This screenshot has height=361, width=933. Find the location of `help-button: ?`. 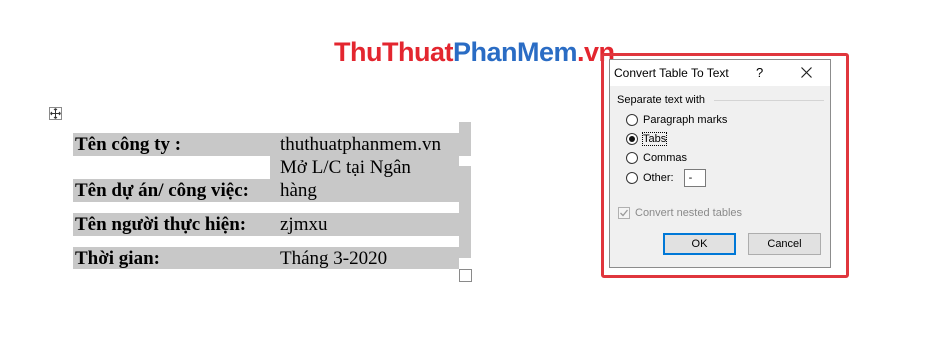

help-button: ? is located at coordinates (759, 72).